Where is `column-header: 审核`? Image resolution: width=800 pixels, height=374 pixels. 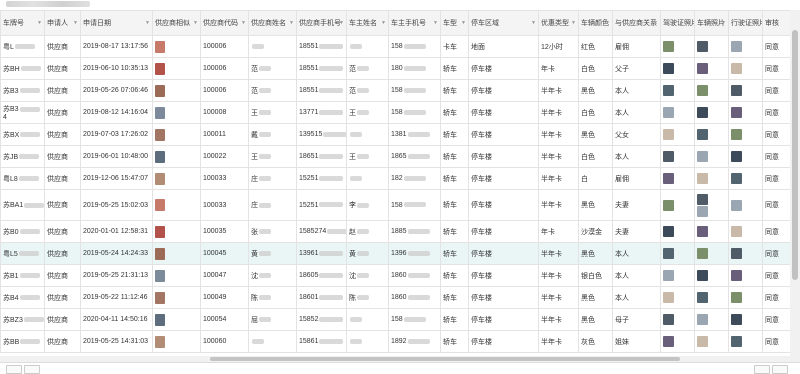
column-header: 审核 is located at coordinates (776, 23).